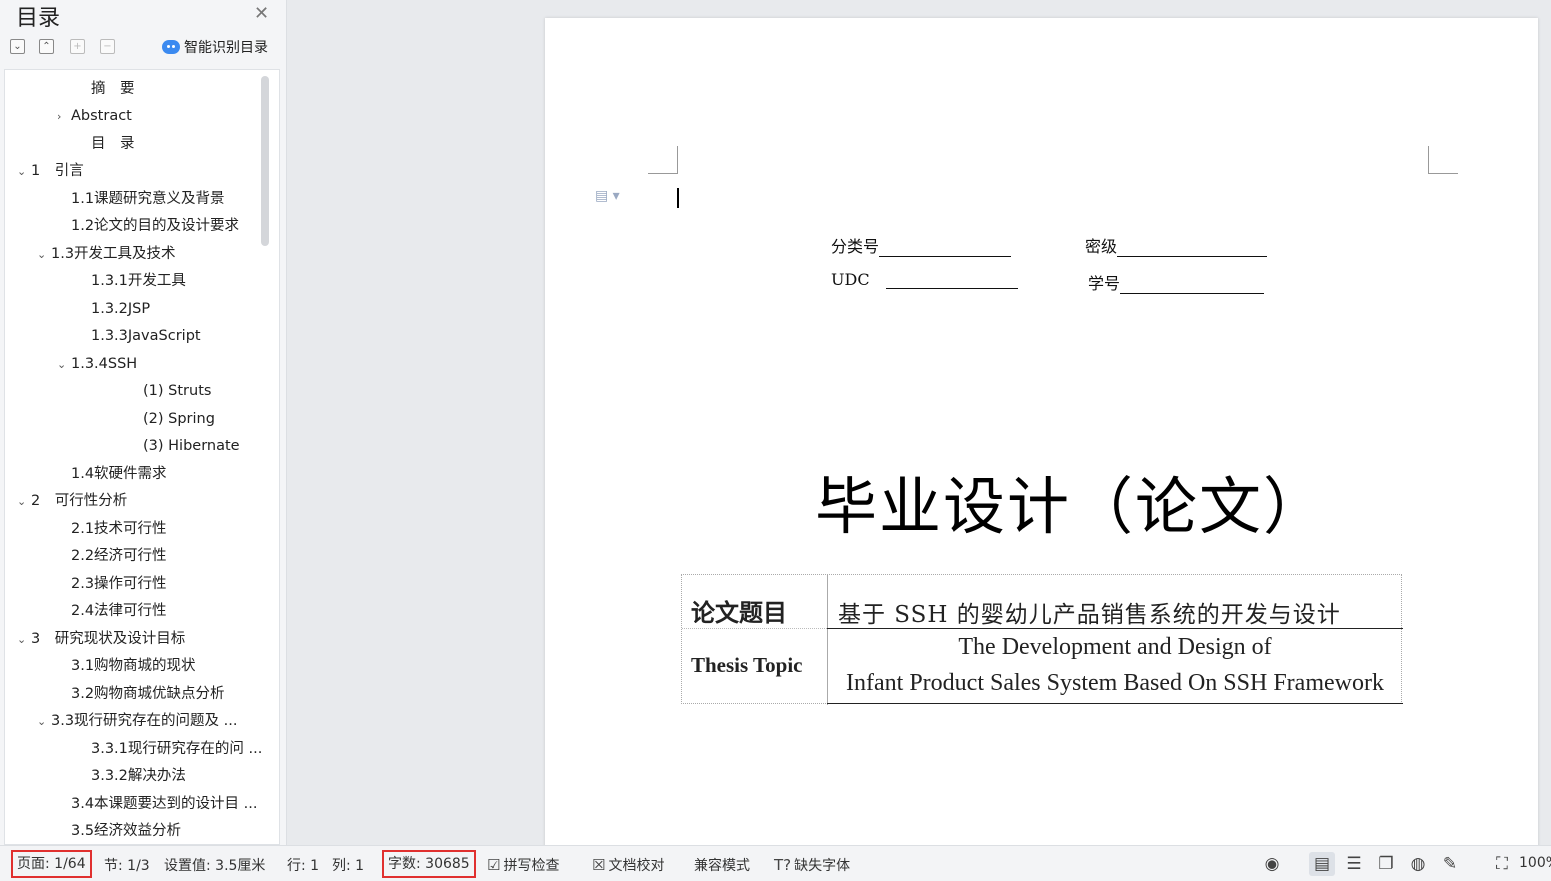 The width and height of the screenshot is (1551, 881). Describe the element at coordinates (148, 694) in the screenshot. I see `toc-item-label: 3.2购物商城优缺点分析` at that location.